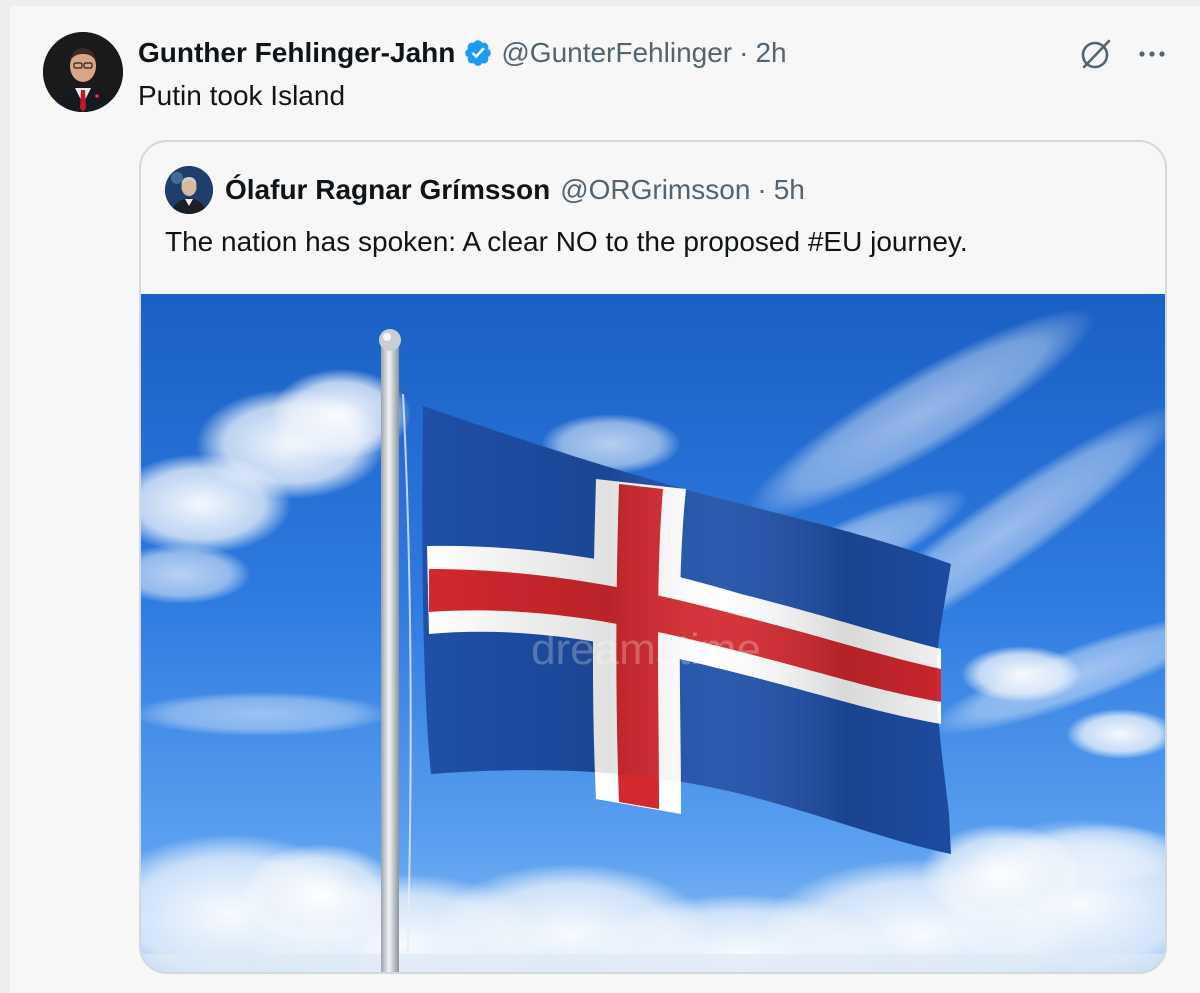  What do you see at coordinates (789, 190) in the screenshot?
I see `quoted-tweet-timestamp: 5h` at bounding box center [789, 190].